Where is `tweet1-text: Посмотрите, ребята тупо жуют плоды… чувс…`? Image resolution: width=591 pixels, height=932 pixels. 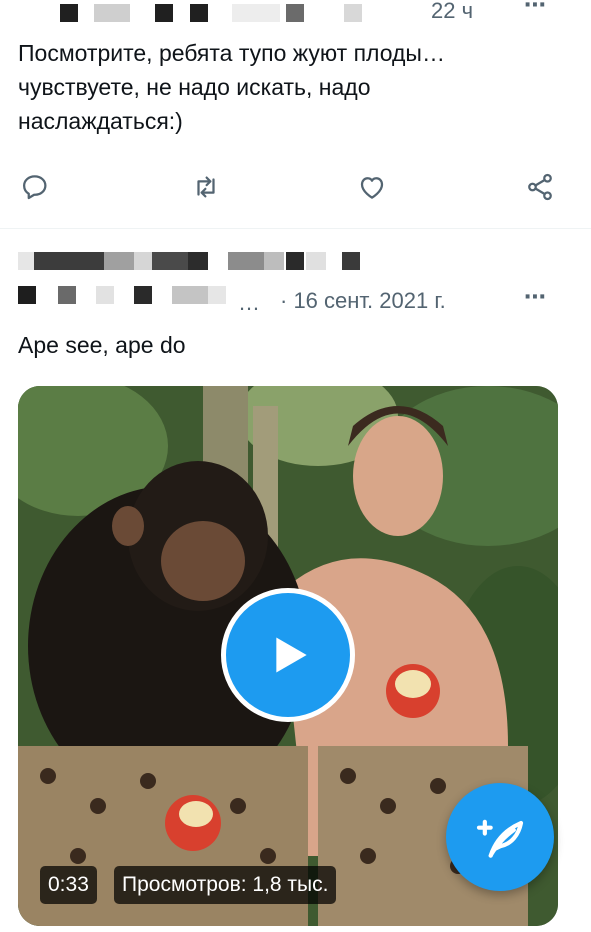 tweet1-text: Посмотрите, ребята тупо жуют плоды… чувс… is located at coordinates (231, 87).